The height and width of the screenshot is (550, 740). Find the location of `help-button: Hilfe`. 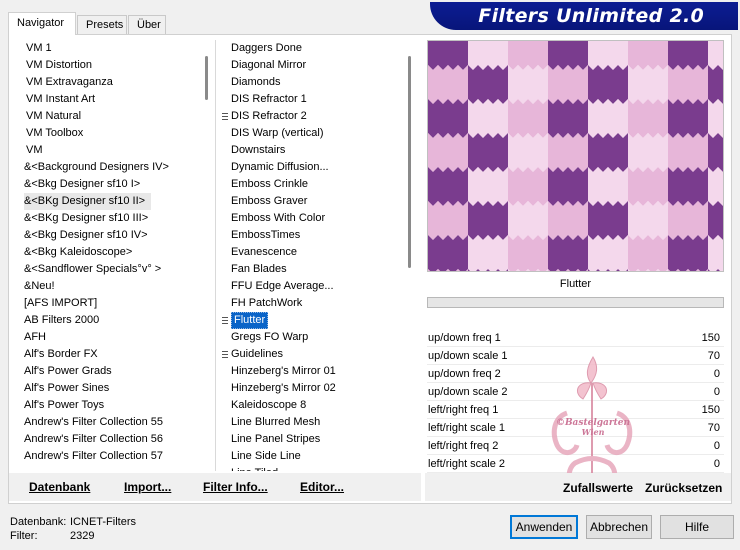

help-button: Hilfe is located at coordinates (697, 527).